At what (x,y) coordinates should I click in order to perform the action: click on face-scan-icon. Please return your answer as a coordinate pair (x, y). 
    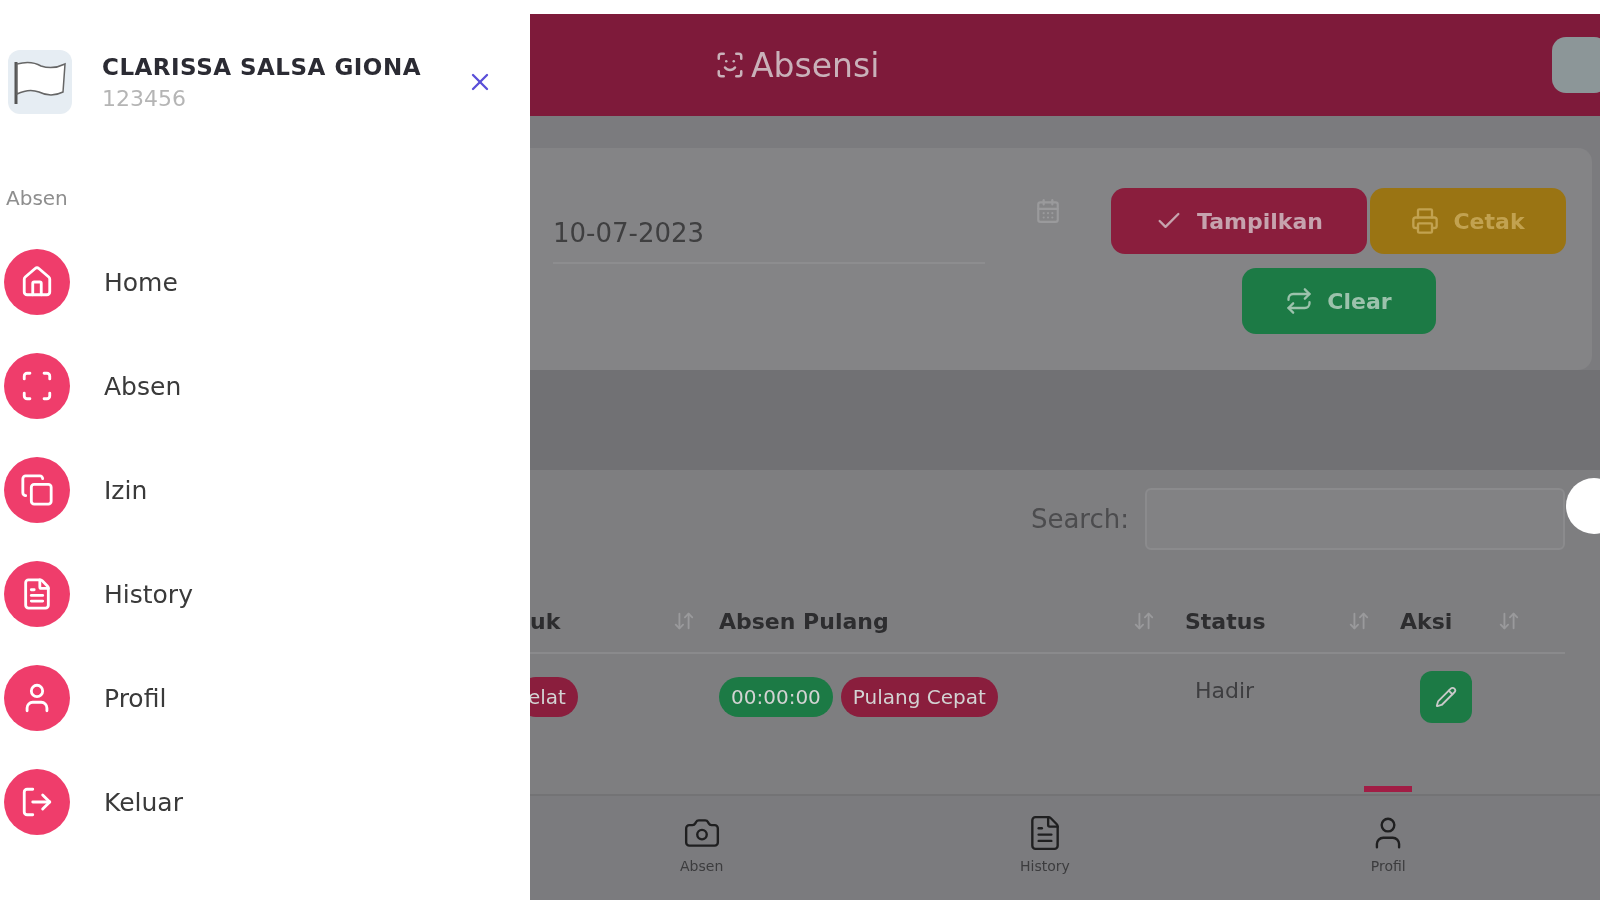
    Looking at the image, I should click on (730, 65).